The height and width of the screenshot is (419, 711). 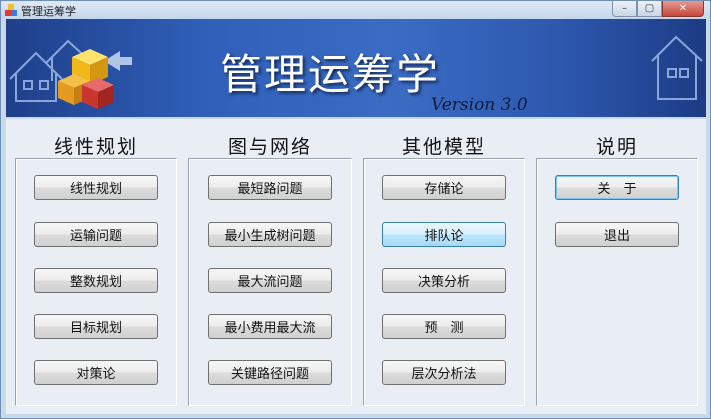 What do you see at coordinates (96, 372) in the screenshot?
I see `game-theory-button: 对策论` at bounding box center [96, 372].